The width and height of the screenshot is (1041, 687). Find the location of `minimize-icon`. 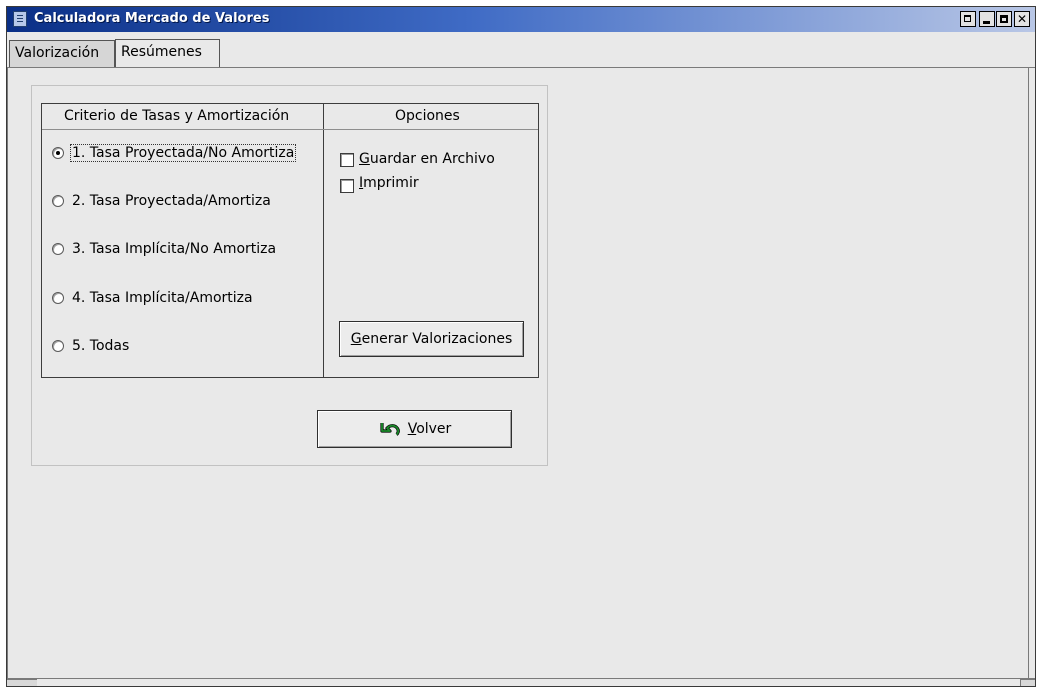

minimize-icon is located at coordinates (987, 19).